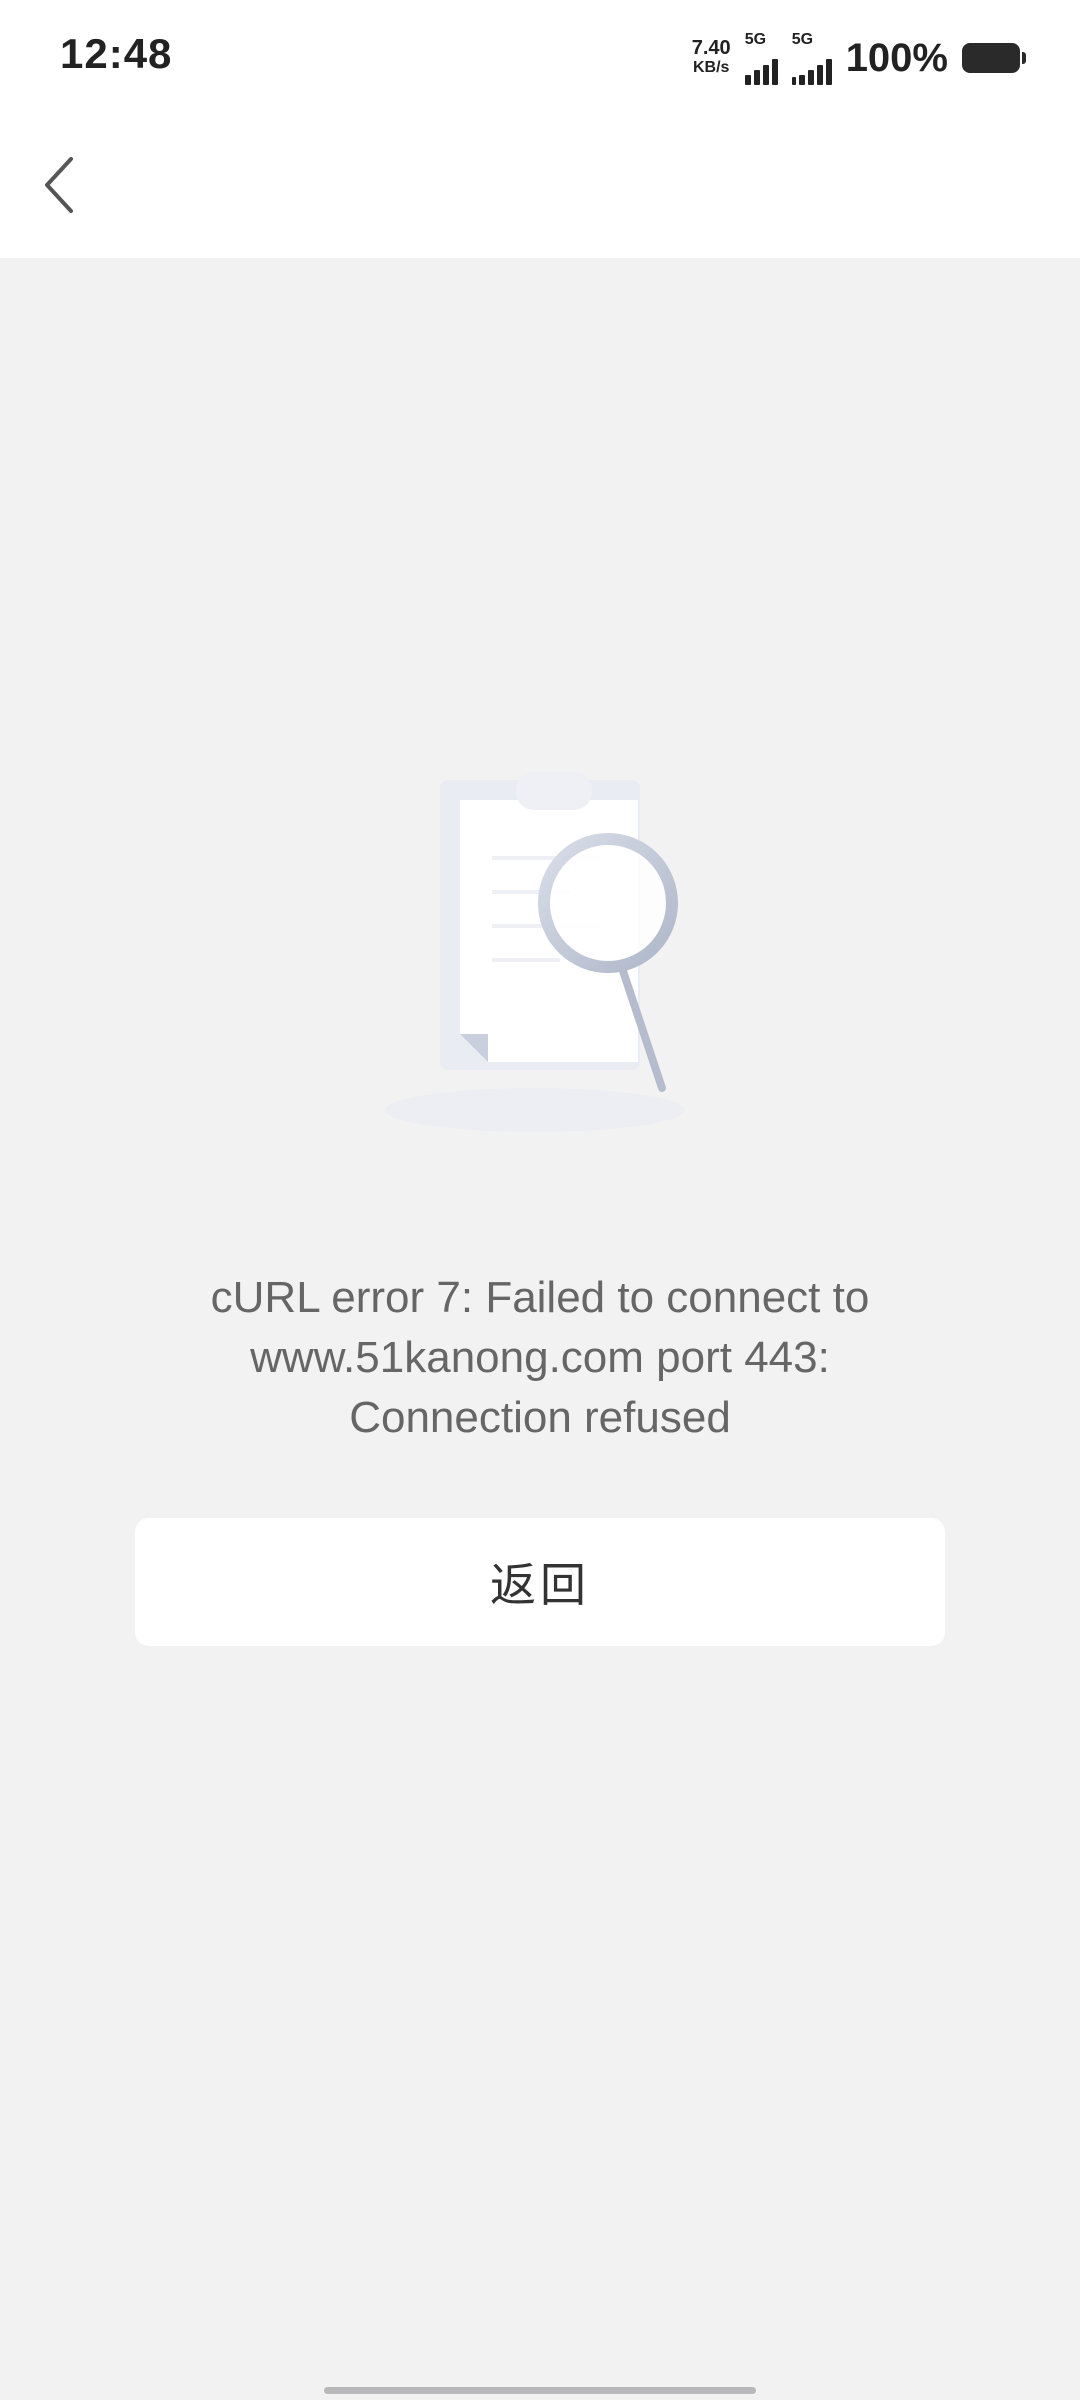 This screenshot has height=2400, width=1080. I want to click on status-time: 12:48, so click(116, 53).